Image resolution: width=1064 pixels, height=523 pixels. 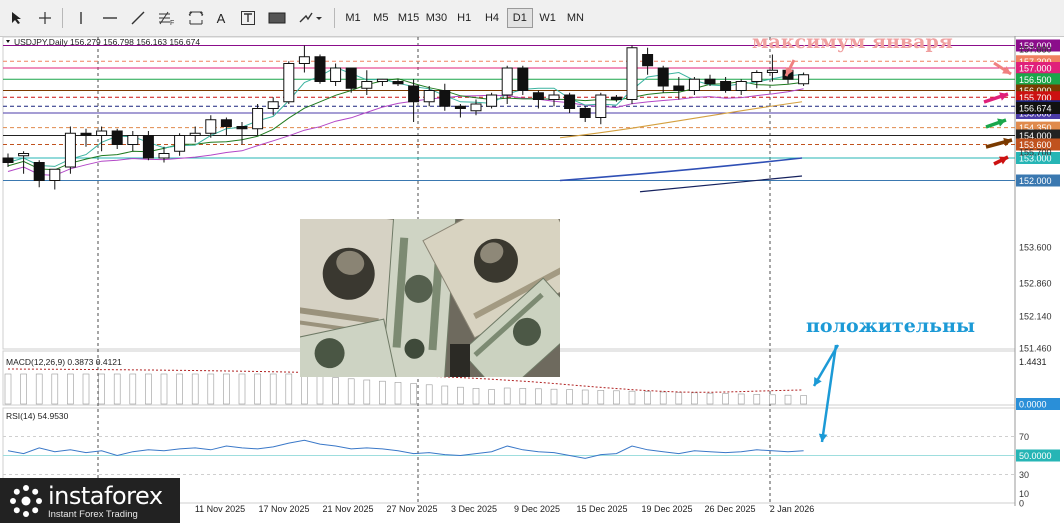 What do you see at coordinates (381, 18) in the screenshot?
I see `timeframe-m5: M5` at bounding box center [381, 18].